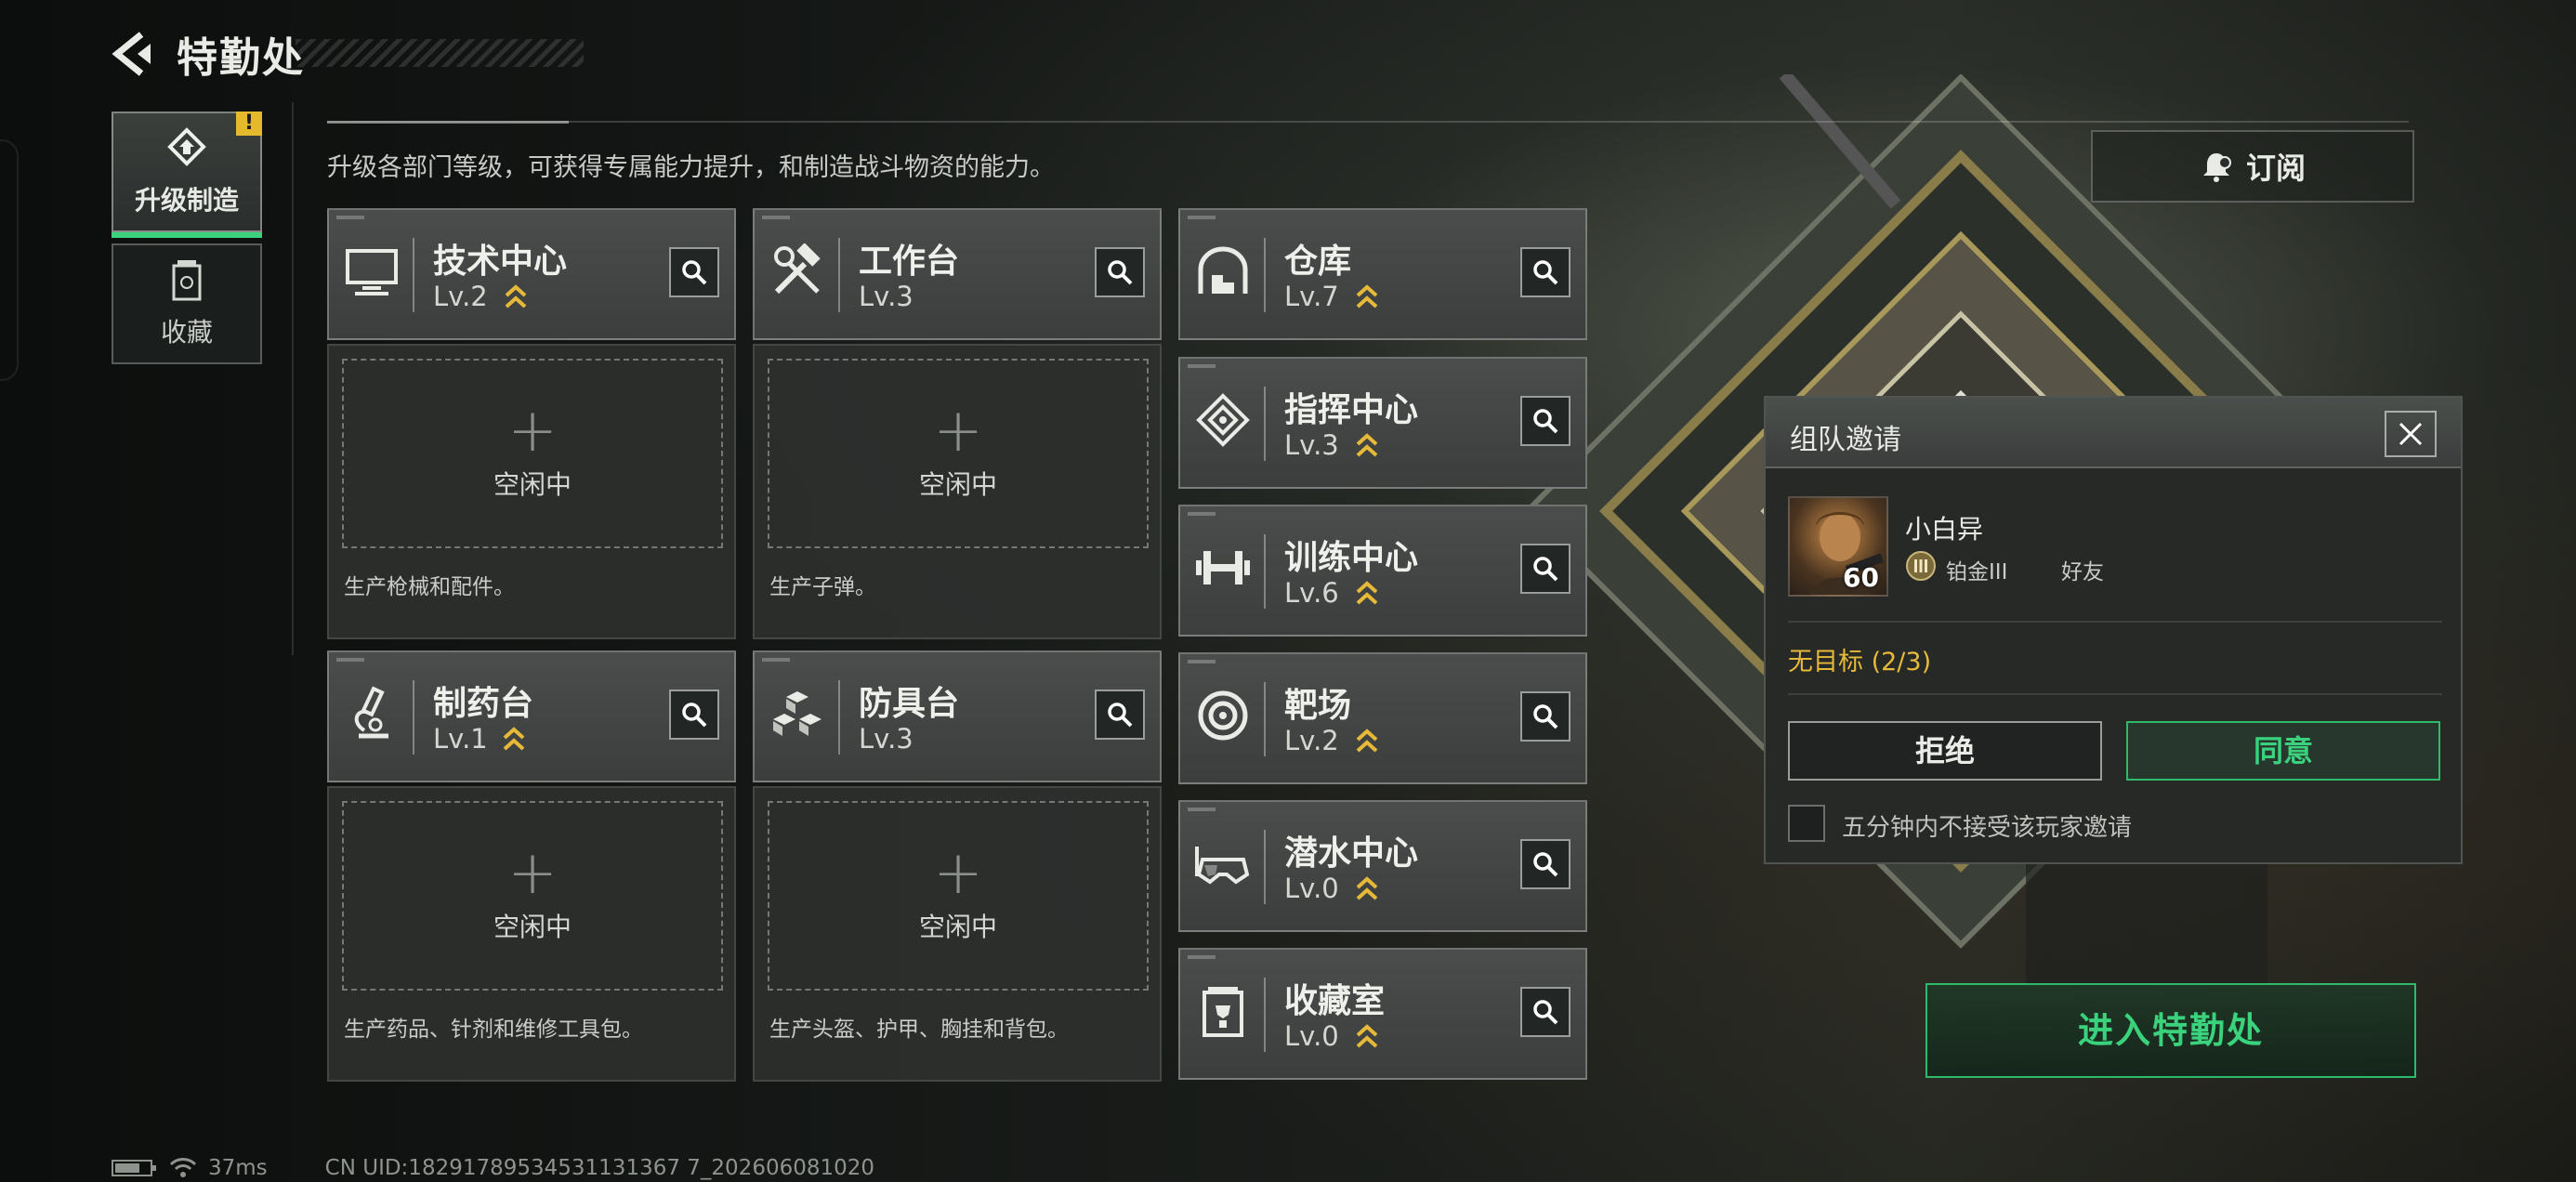  What do you see at coordinates (186, 146) in the screenshot?
I see `upgrade-gear-icon` at bounding box center [186, 146].